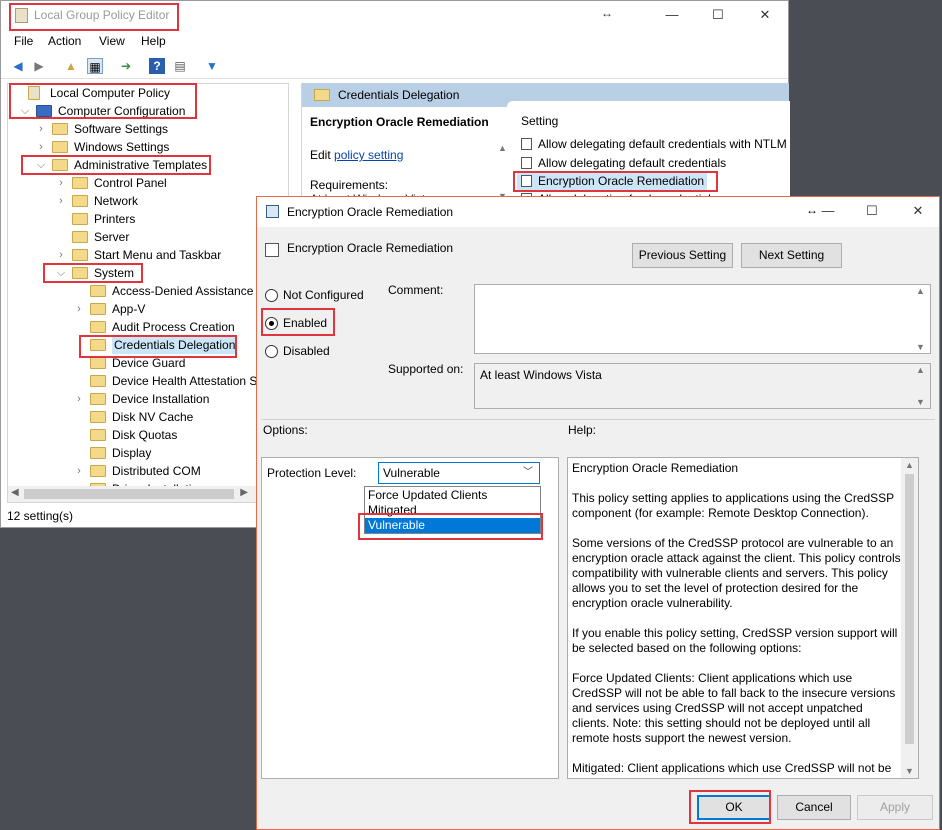  Describe the element at coordinates (702, 319) in the screenshot. I see `comment-textarea: ▲ ▼` at that location.